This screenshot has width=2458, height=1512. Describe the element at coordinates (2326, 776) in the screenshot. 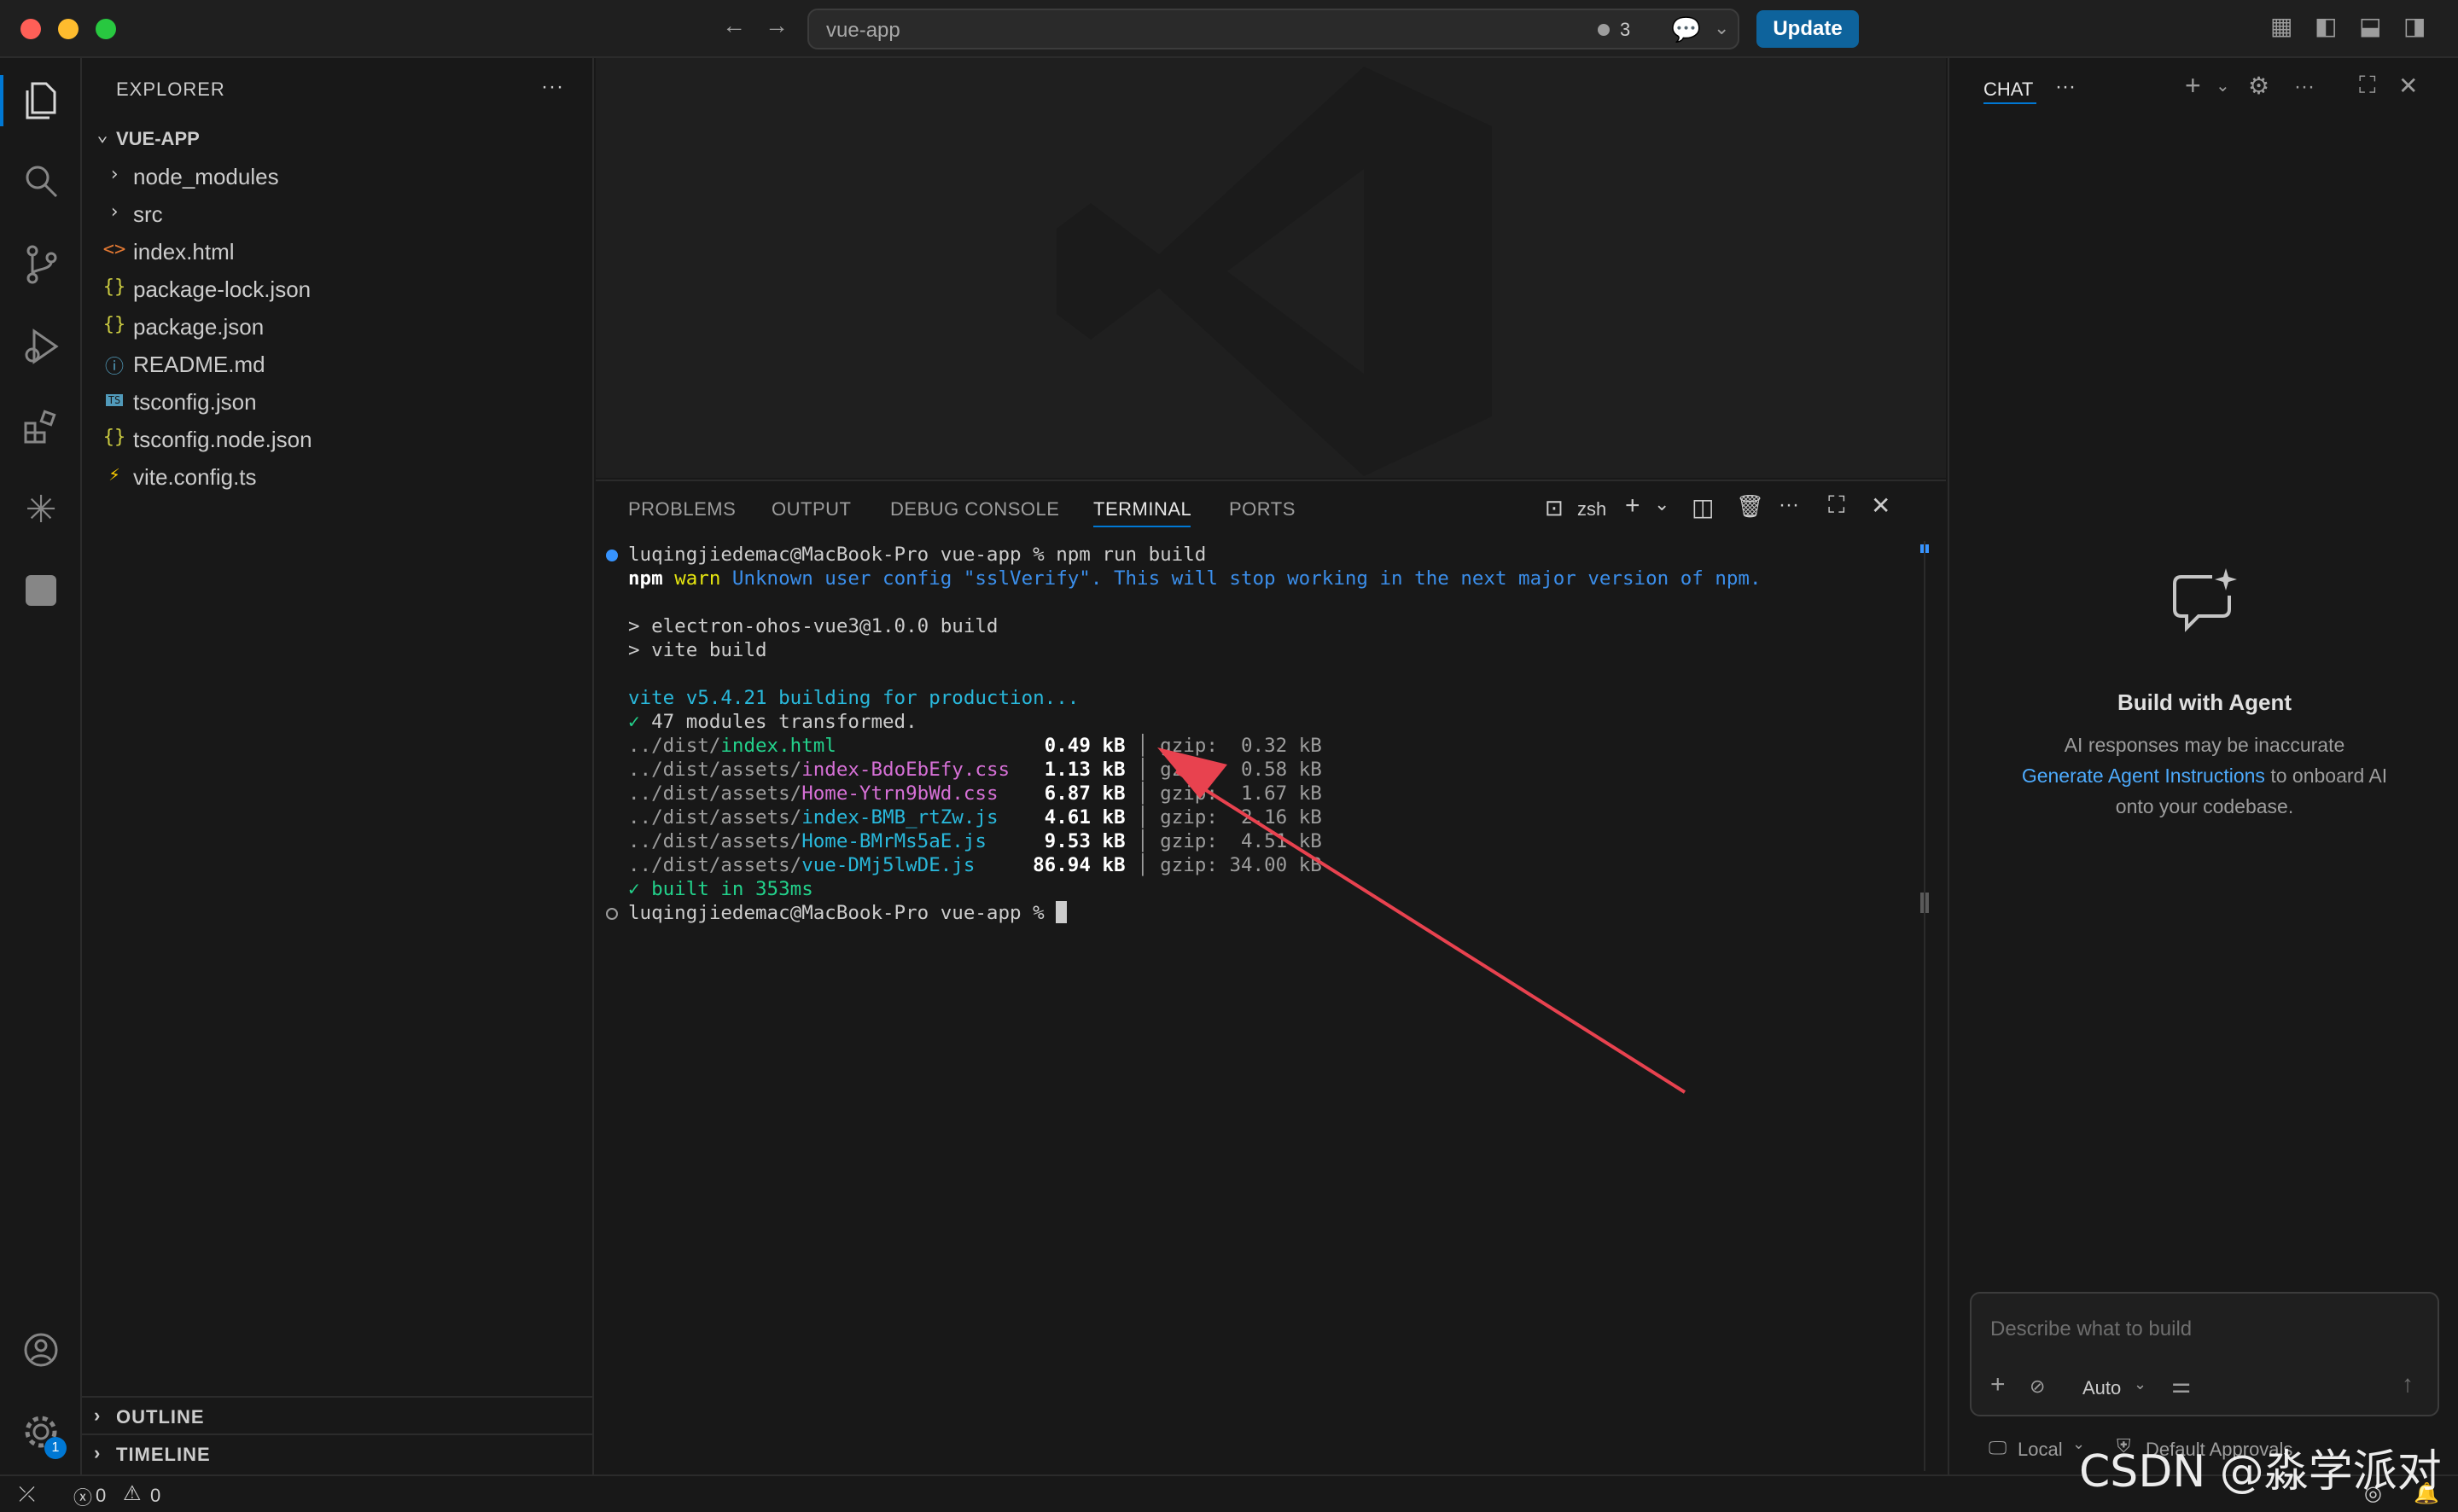

I see `chat-instructions-rest: to onboard AI` at that location.